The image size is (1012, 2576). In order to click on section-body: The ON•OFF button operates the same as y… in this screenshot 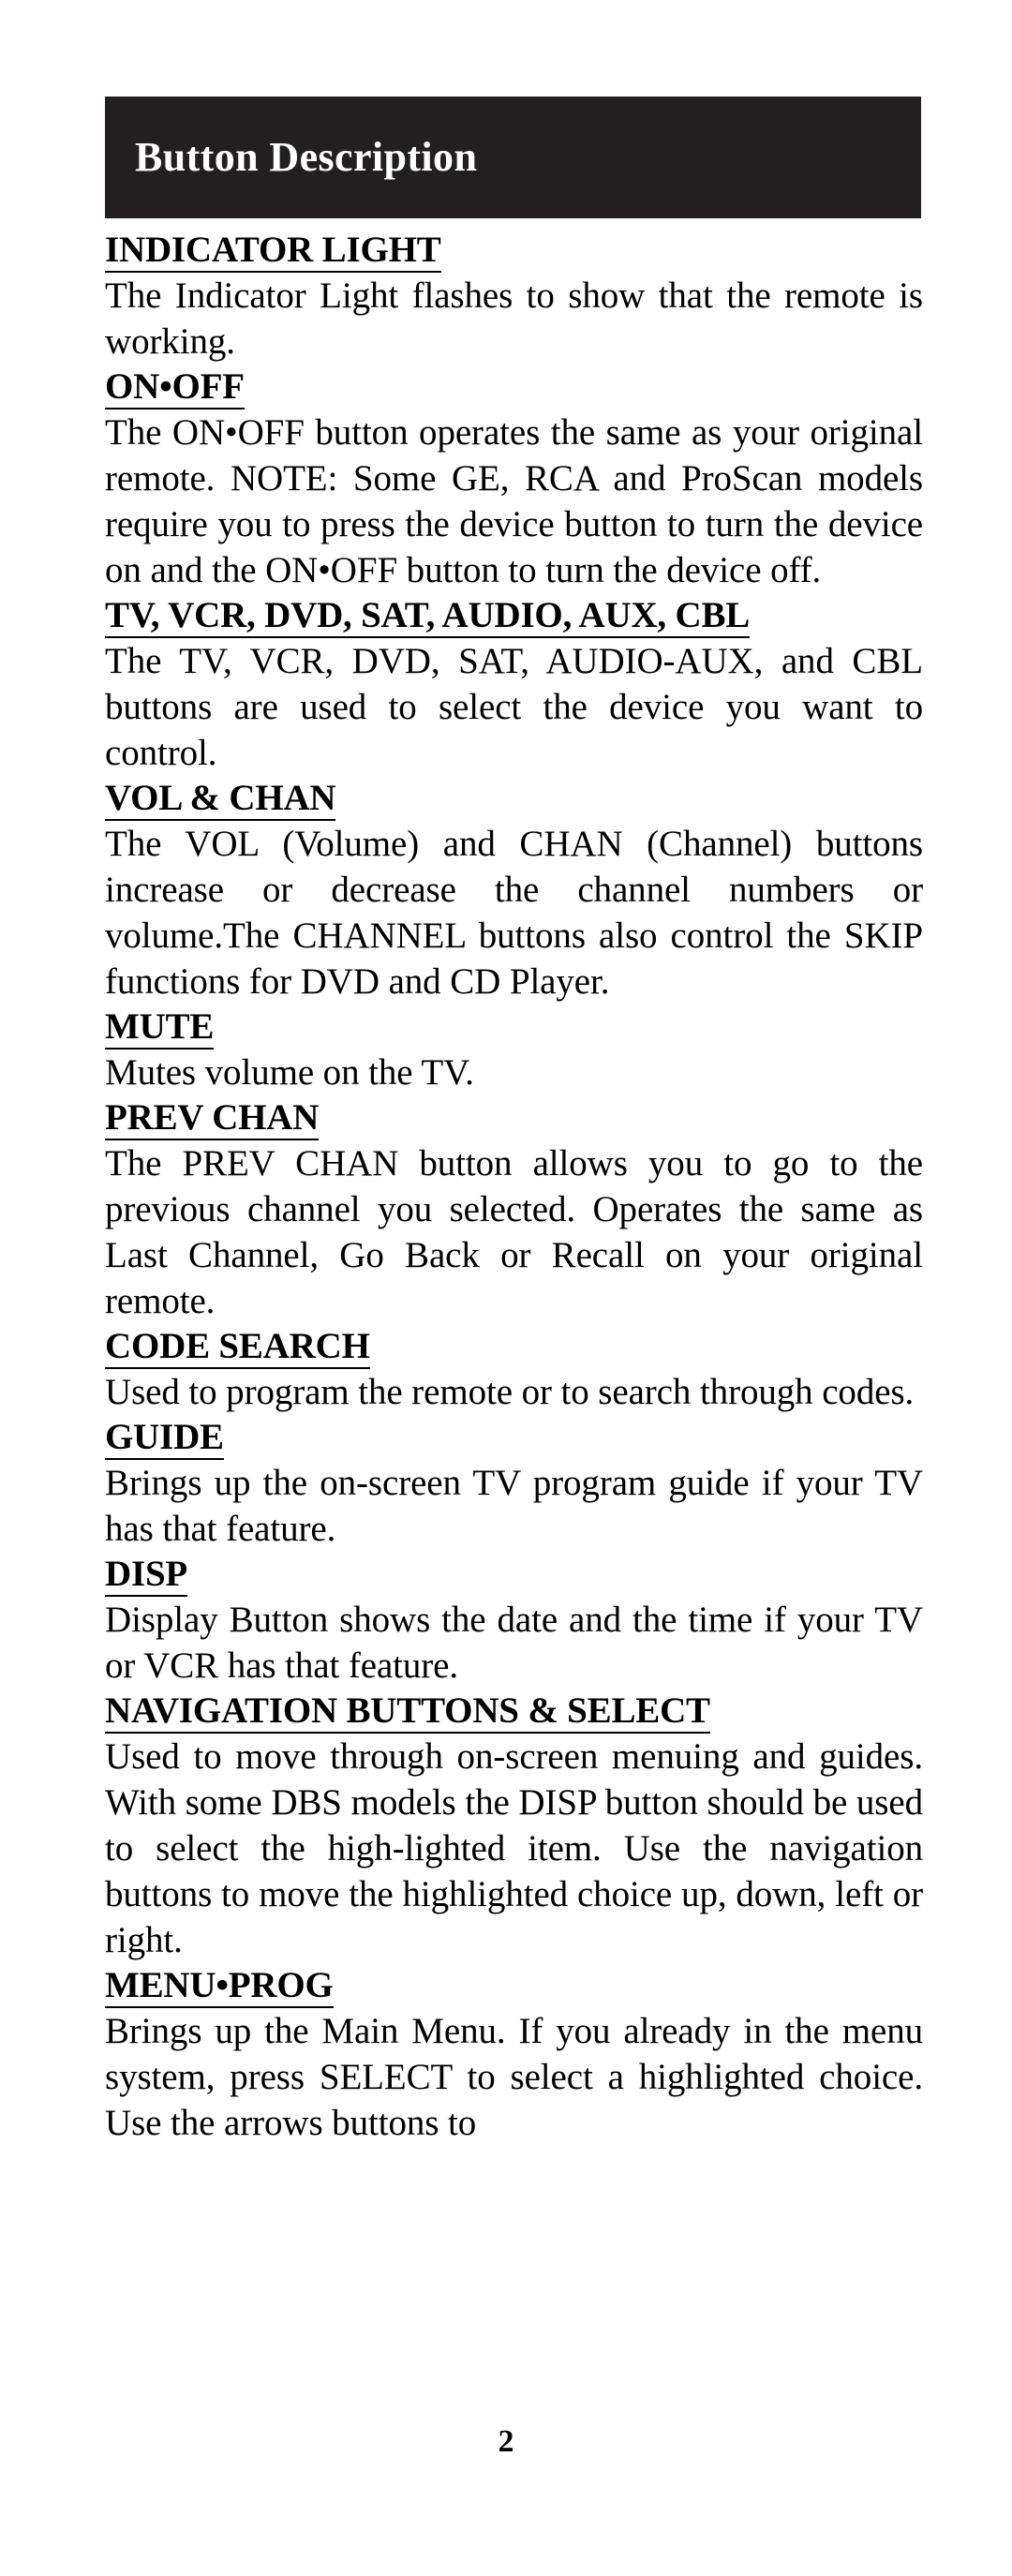, I will do `click(514, 501)`.